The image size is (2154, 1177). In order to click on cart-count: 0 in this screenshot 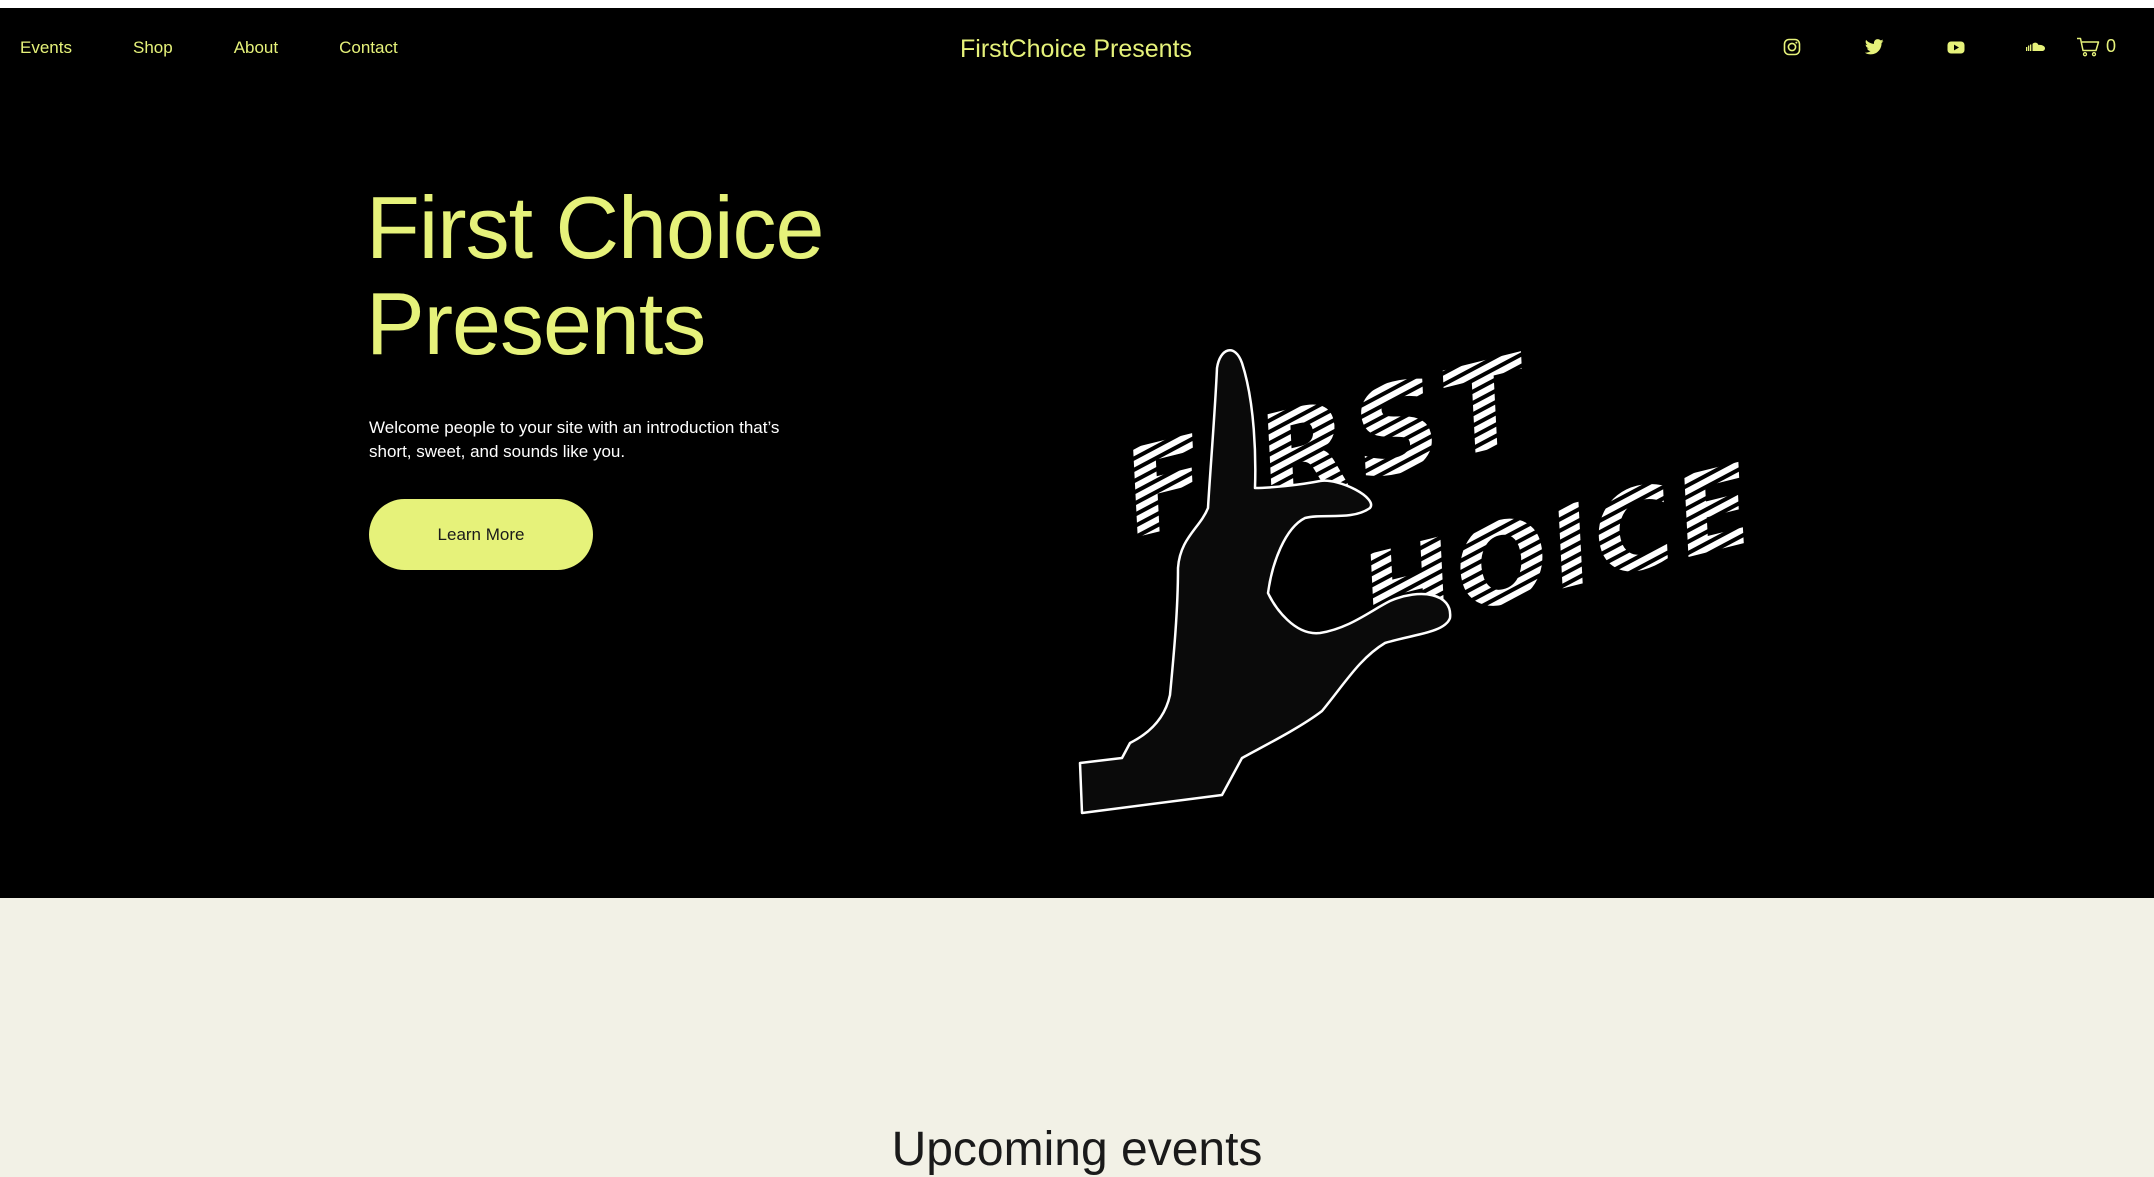, I will do `click(2111, 46)`.